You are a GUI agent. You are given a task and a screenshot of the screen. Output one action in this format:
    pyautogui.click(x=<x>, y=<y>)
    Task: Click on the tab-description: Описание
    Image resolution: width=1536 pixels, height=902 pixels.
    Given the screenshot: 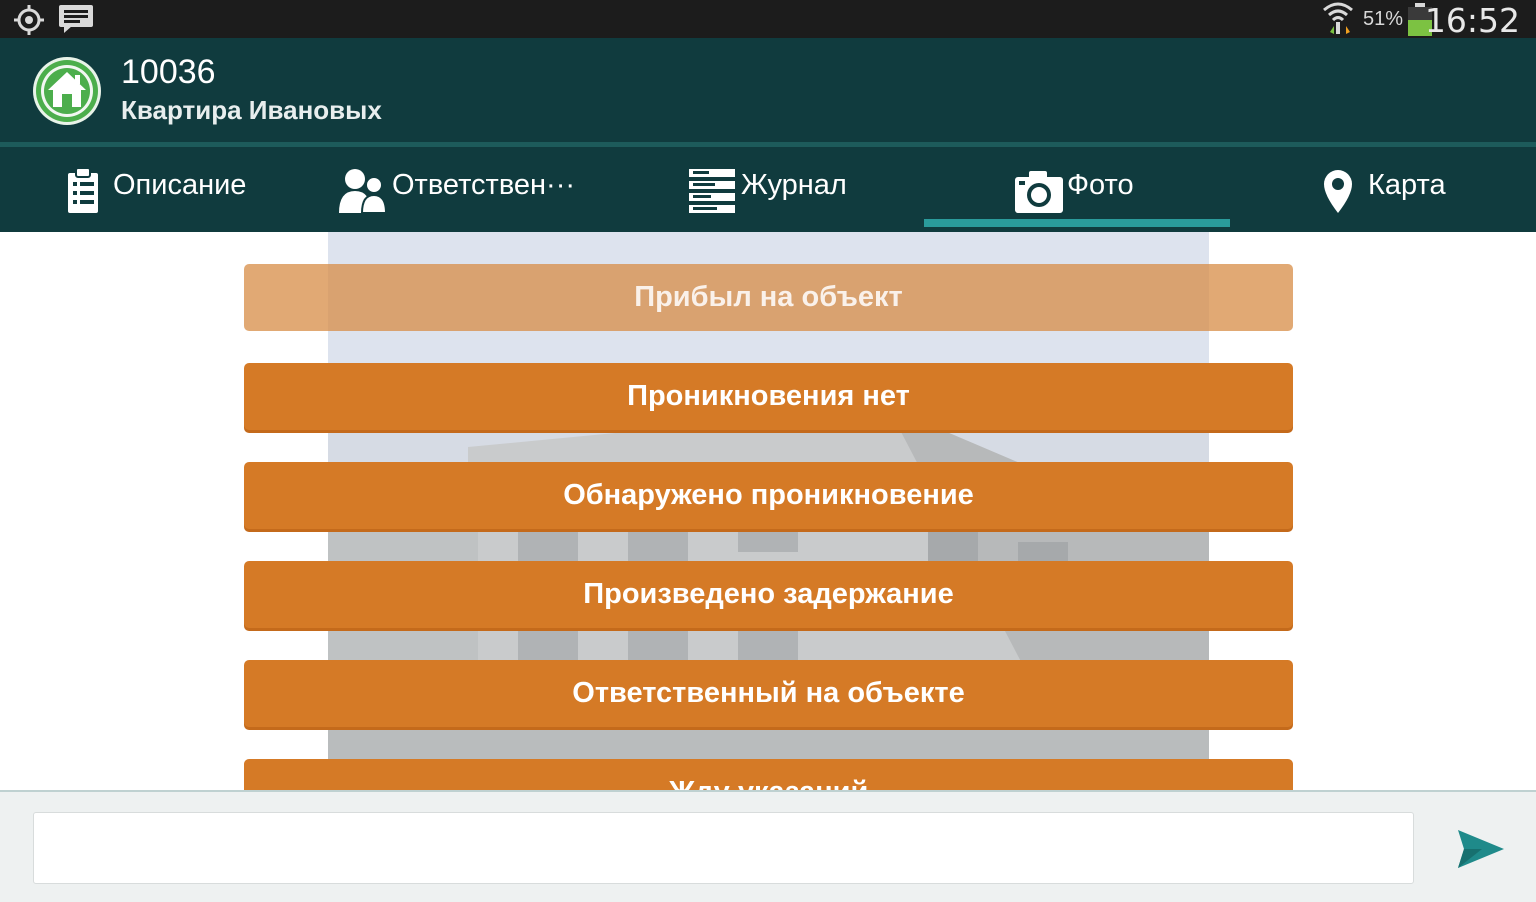 What is the action you would take?
    pyautogui.click(x=153, y=189)
    